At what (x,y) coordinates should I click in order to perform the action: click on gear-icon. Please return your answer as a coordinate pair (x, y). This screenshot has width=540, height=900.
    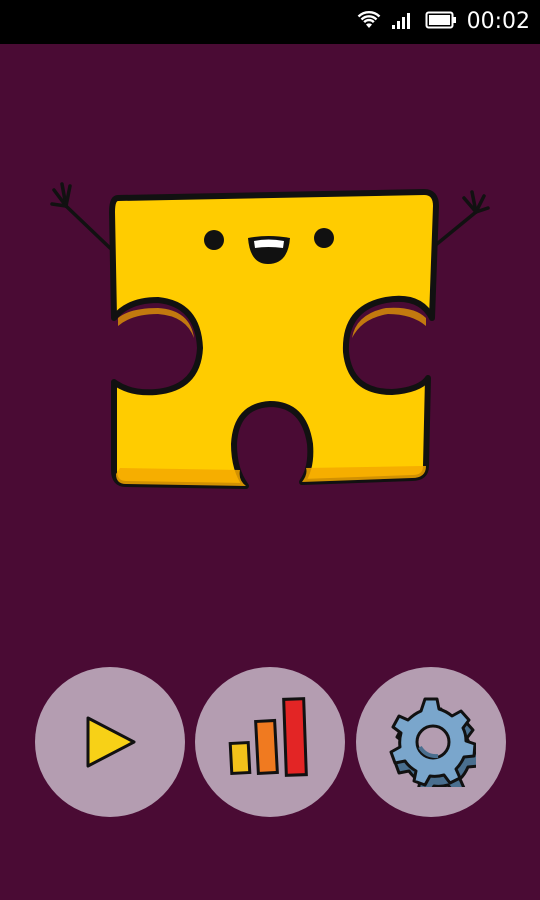
    Looking at the image, I should click on (431, 742).